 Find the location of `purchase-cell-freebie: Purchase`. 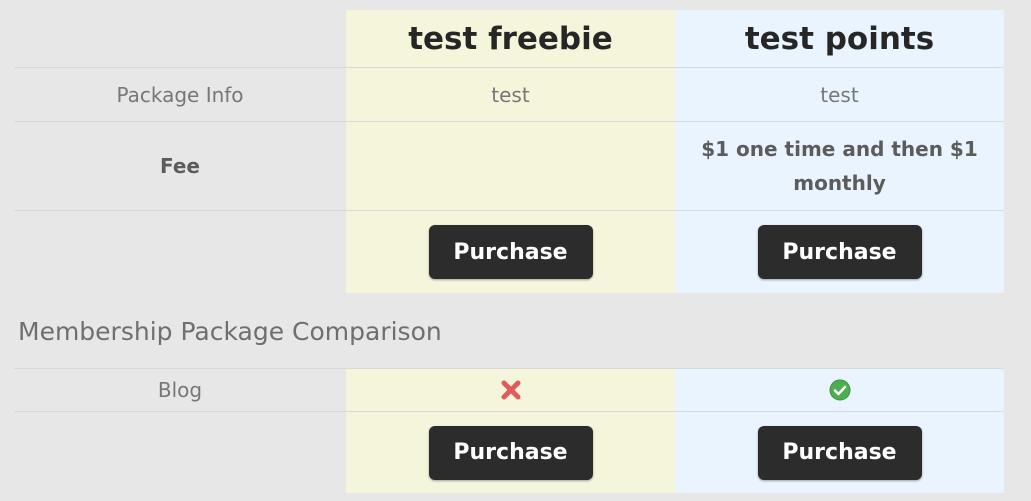

purchase-cell-freebie: Purchase is located at coordinates (510, 252).